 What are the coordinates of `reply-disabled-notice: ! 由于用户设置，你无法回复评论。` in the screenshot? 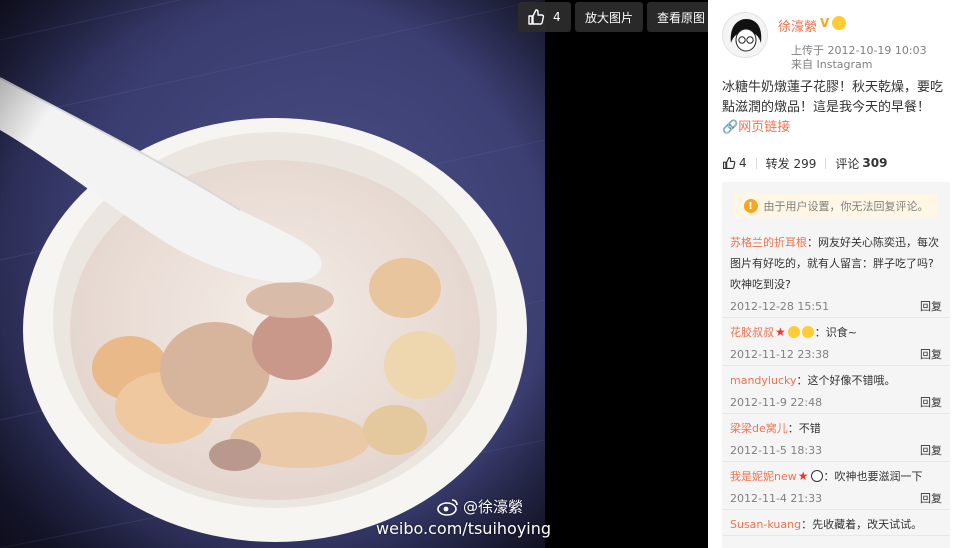 It's located at (836, 206).